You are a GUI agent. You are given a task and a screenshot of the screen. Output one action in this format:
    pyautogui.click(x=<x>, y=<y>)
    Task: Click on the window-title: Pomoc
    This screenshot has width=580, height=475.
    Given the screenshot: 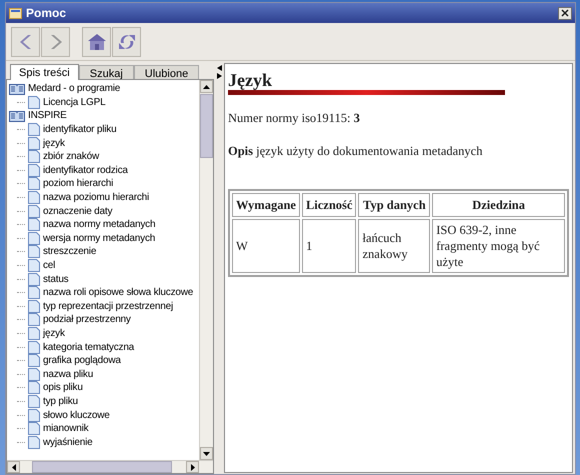 What is the action you would take?
    pyautogui.click(x=46, y=13)
    